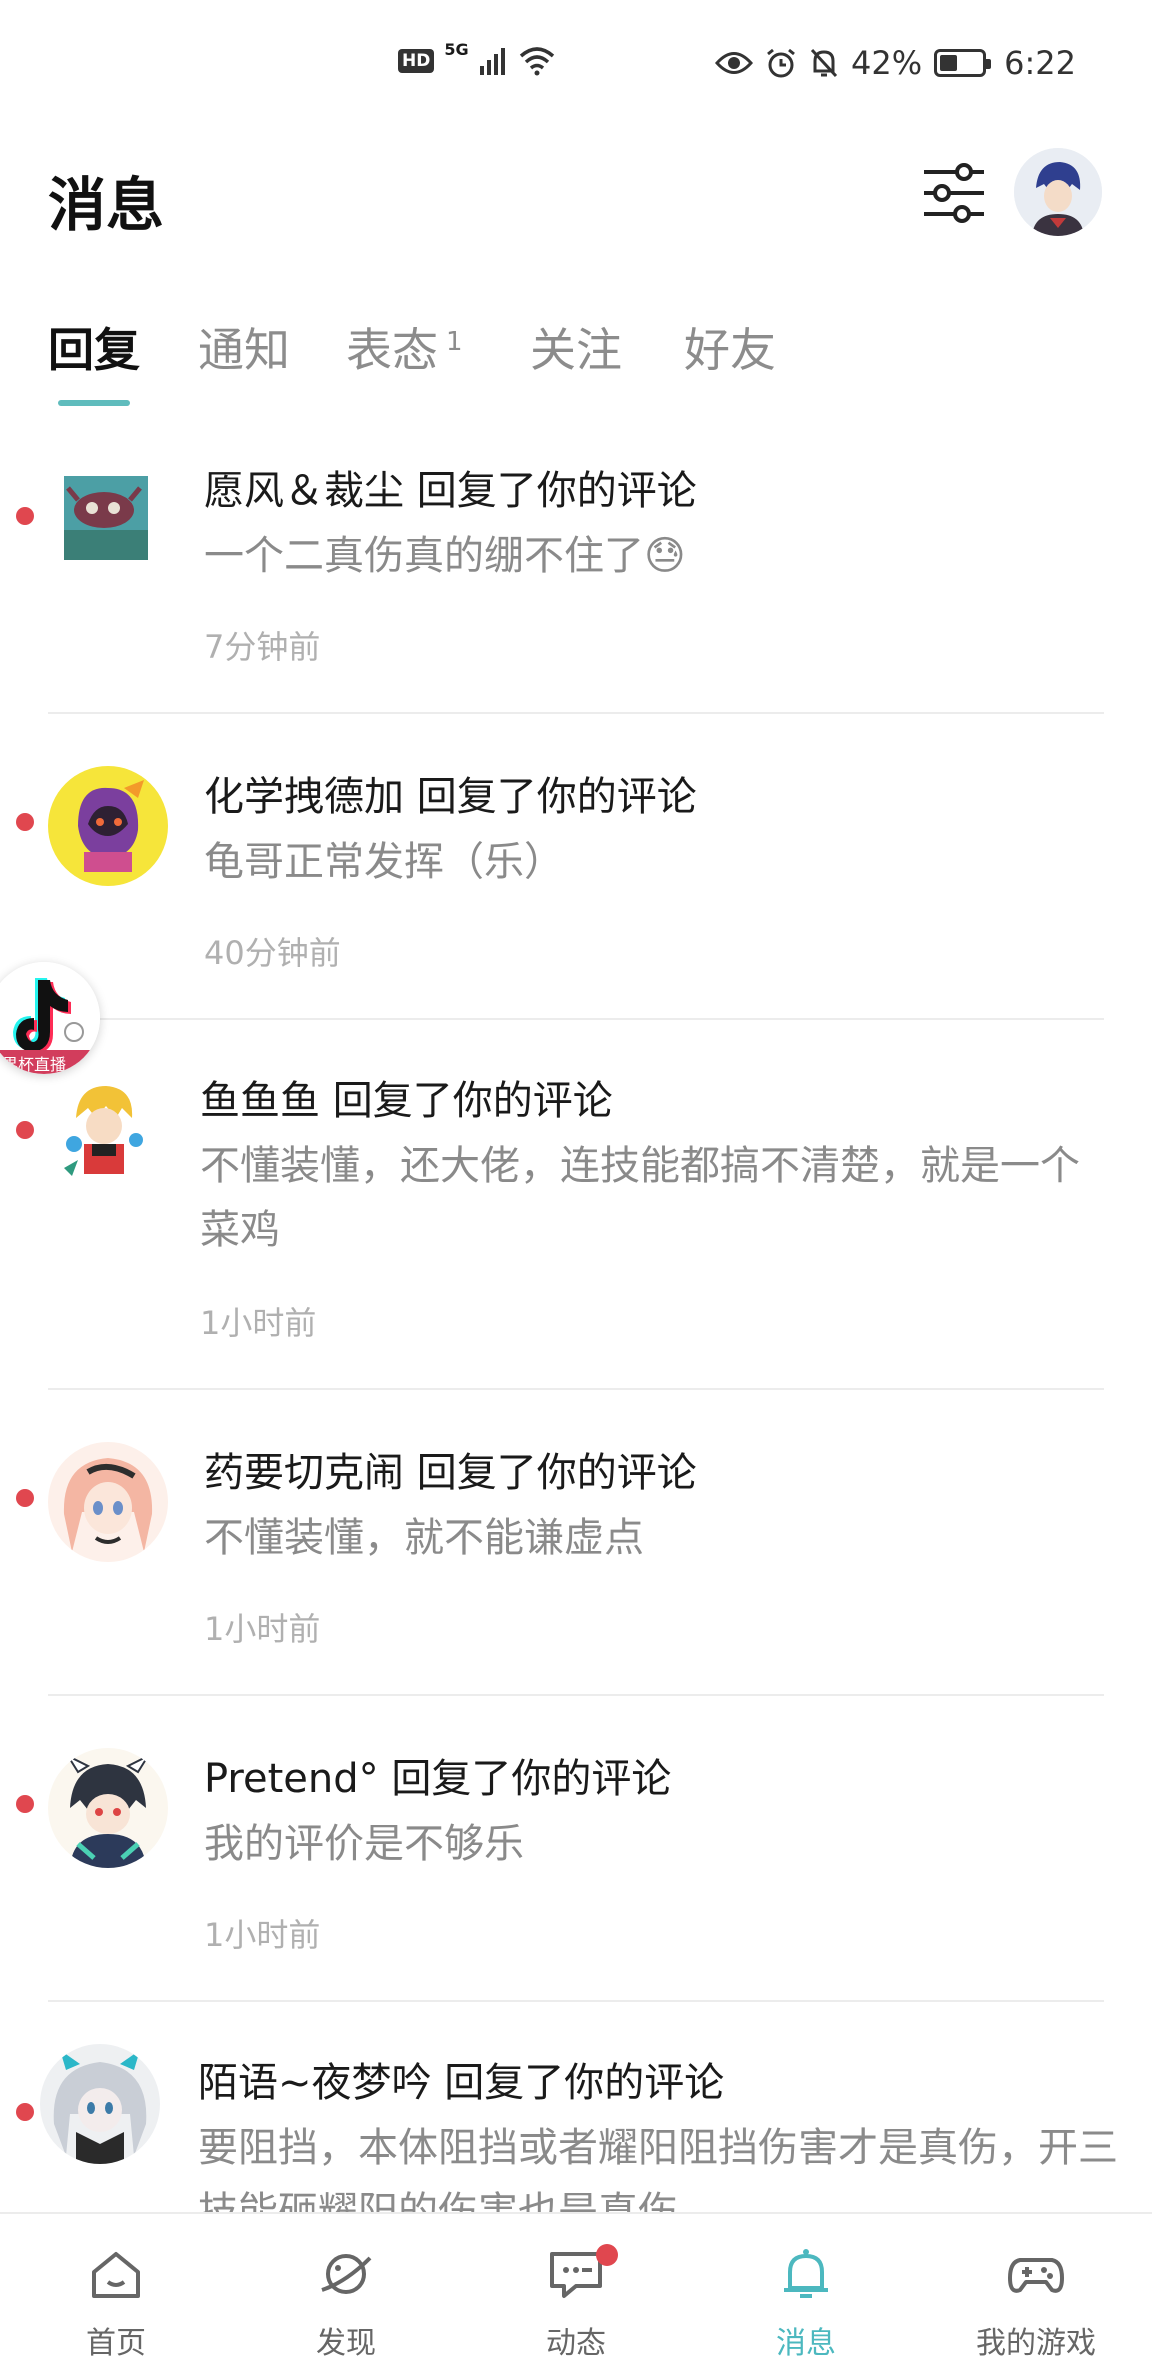 Image resolution: width=1152 pixels, height=2376 pixels. Describe the element at coordinates (438, 1779) in the screenshot. I see `reply-title: Pretend° 回复了你的评论` at that location.